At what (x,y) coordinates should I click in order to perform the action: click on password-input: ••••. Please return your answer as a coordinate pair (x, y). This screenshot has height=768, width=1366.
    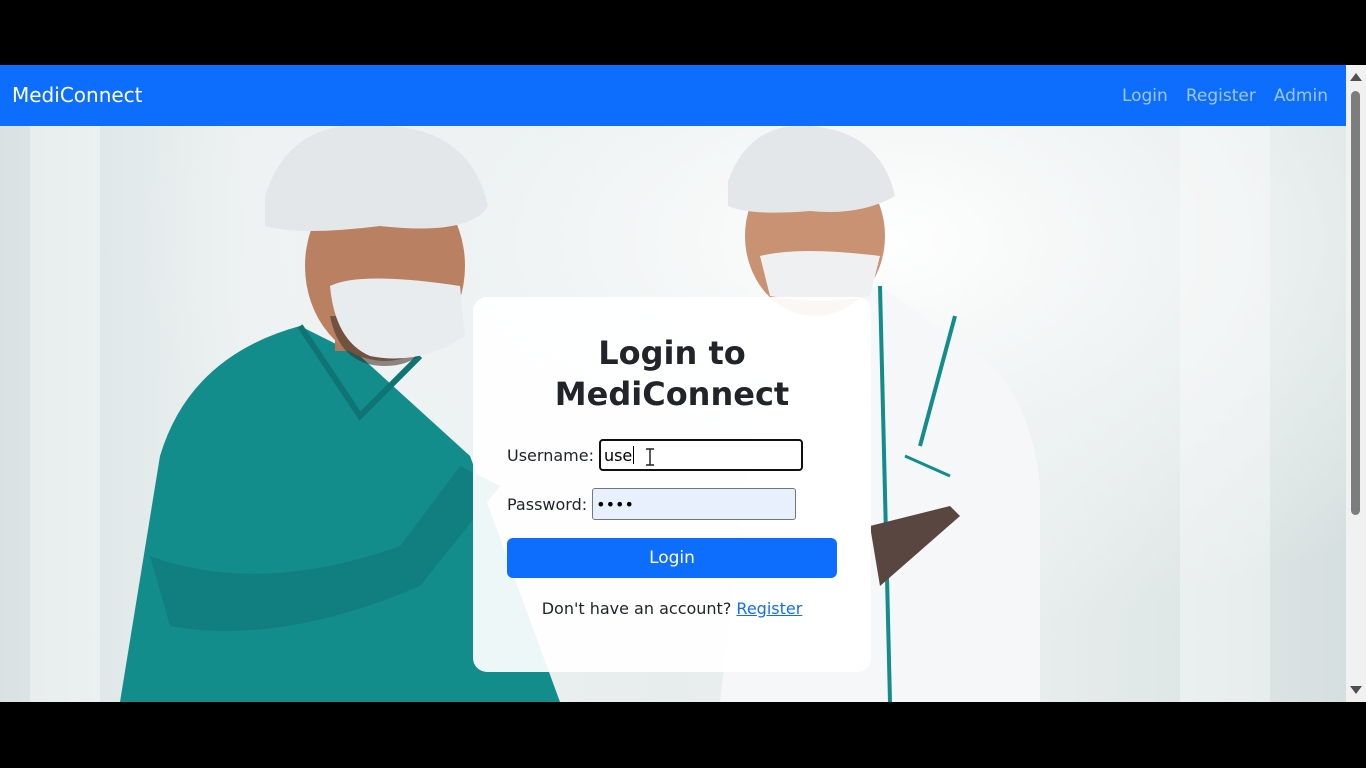
    Looking at the image, I should click on (694, 504).